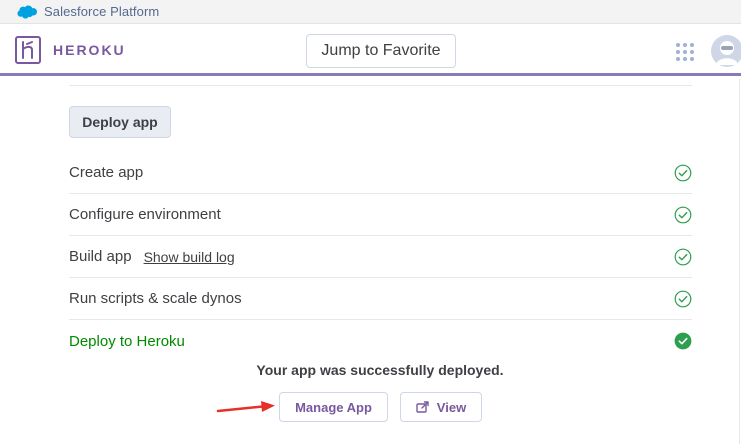 The height and width of the screenshot is (444, 741). I want to click on manage-app-button: Manage App, so click(333, 407).